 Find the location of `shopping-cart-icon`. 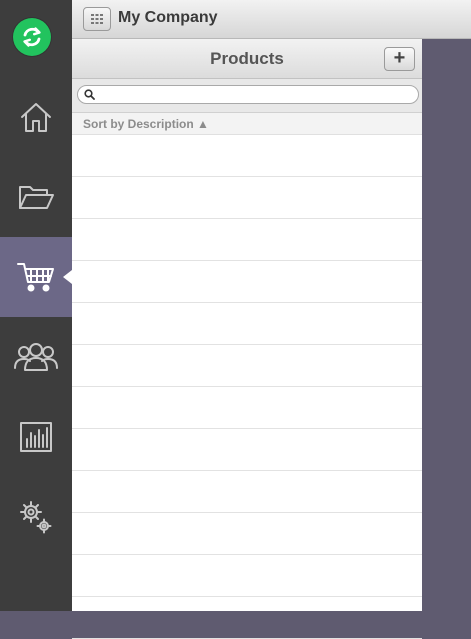

shopping-cart-icon is located at coordinates (35, 277).